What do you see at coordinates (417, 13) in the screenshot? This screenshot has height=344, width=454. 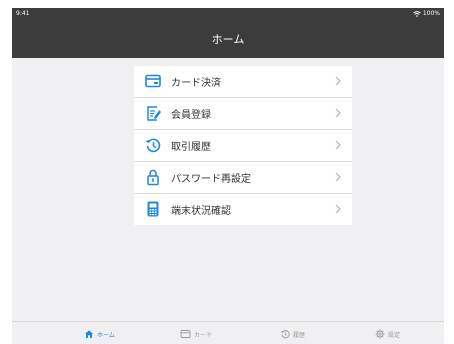 I see `wifi-icon` at bounding box center [417, 13].